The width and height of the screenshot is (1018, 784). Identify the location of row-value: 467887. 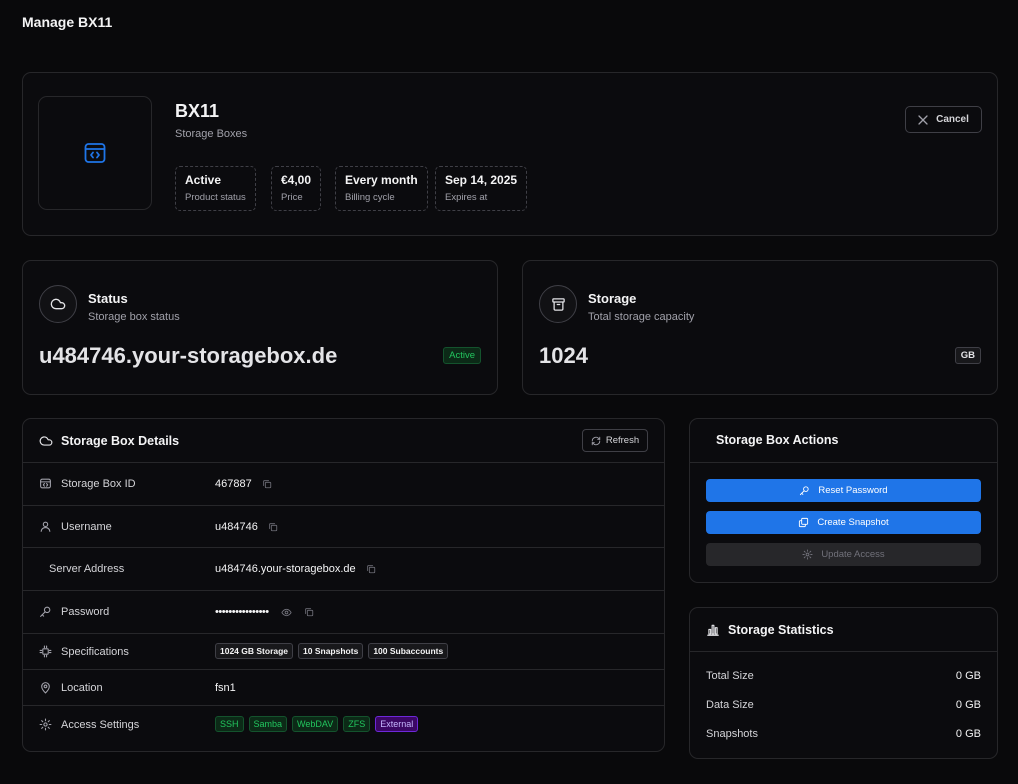
(243, 484).